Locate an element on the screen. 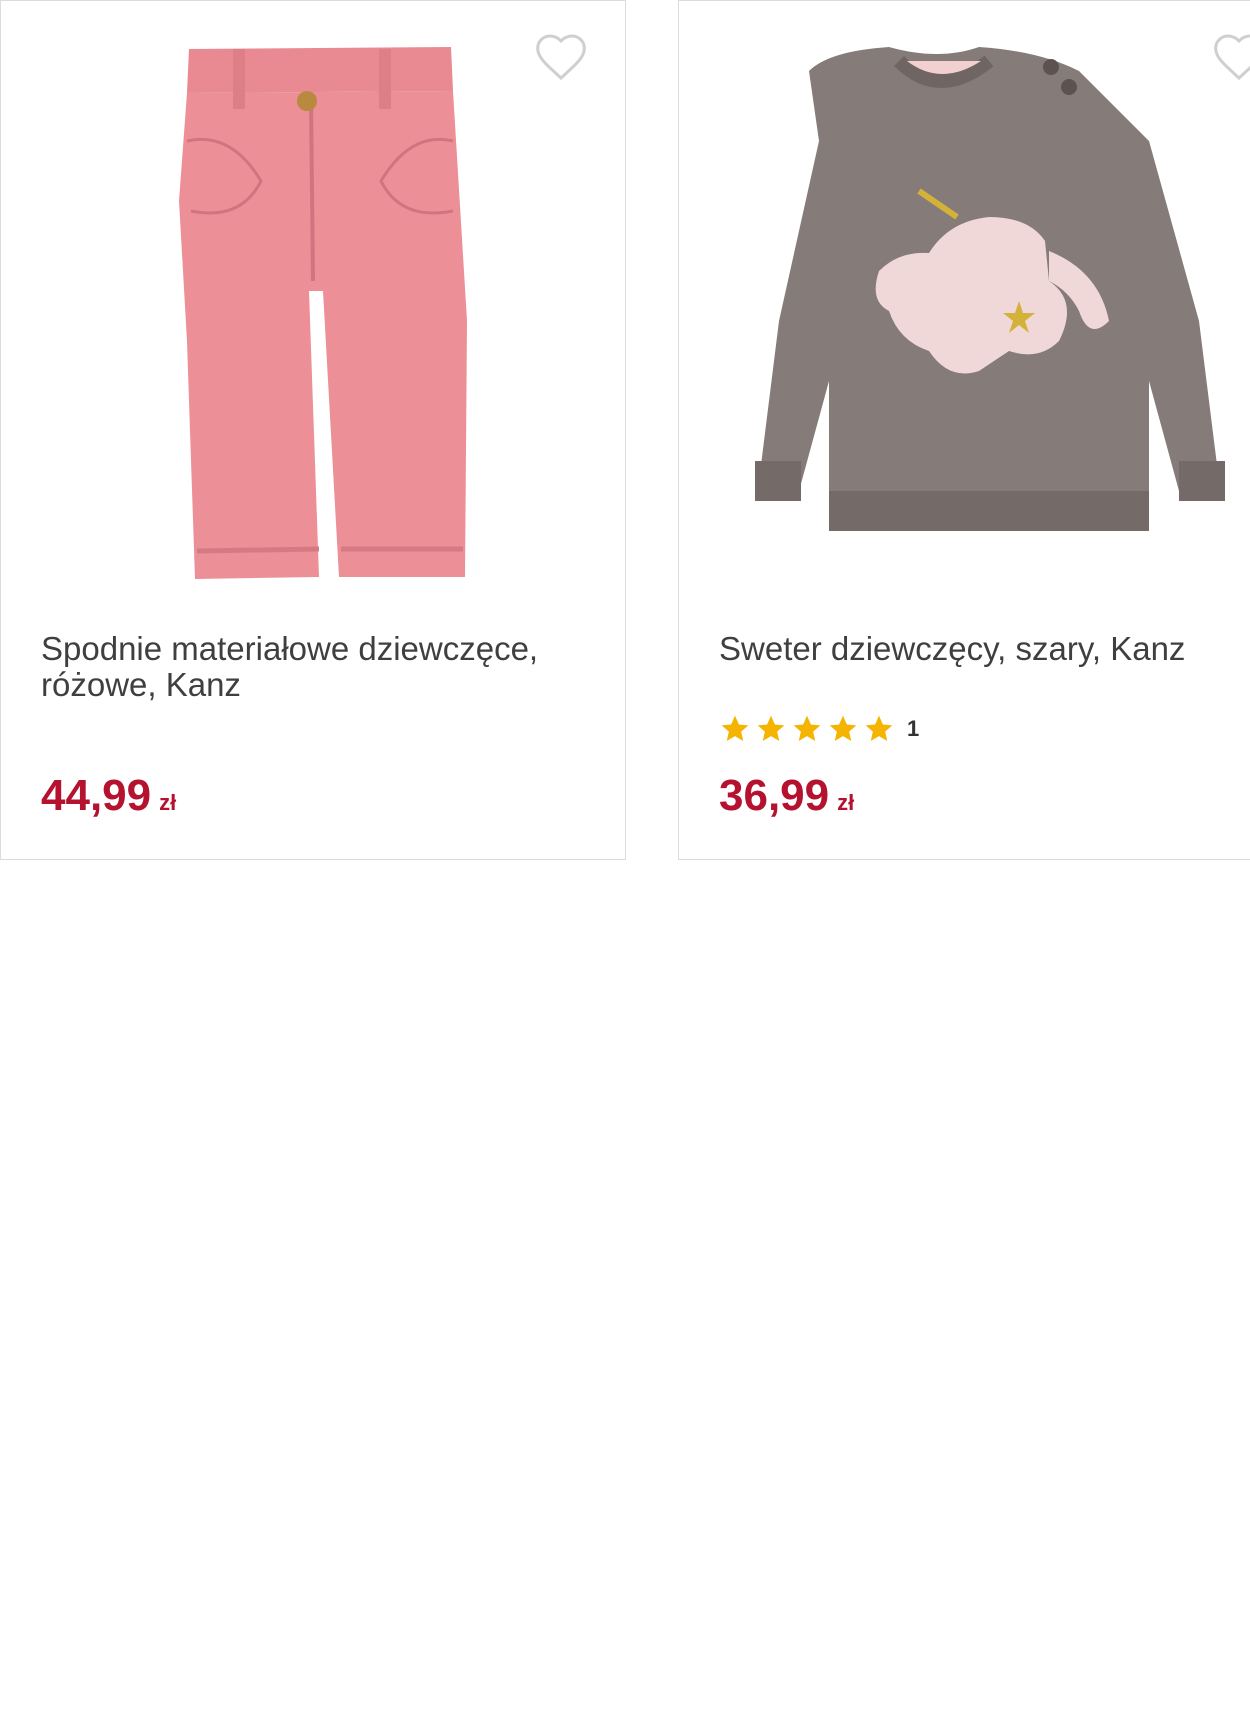  product-price: 44,99 zł is located at coordinates (108, 799).